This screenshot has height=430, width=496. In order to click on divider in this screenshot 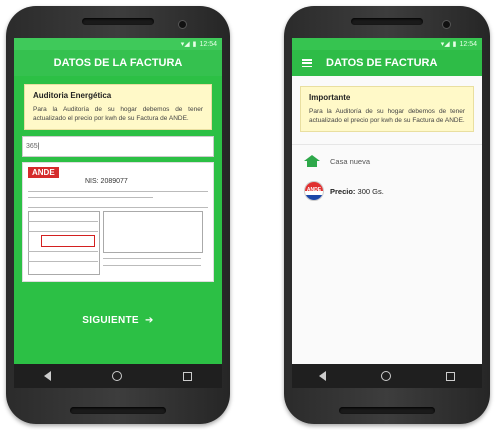, I will do `click(387, 144)`.